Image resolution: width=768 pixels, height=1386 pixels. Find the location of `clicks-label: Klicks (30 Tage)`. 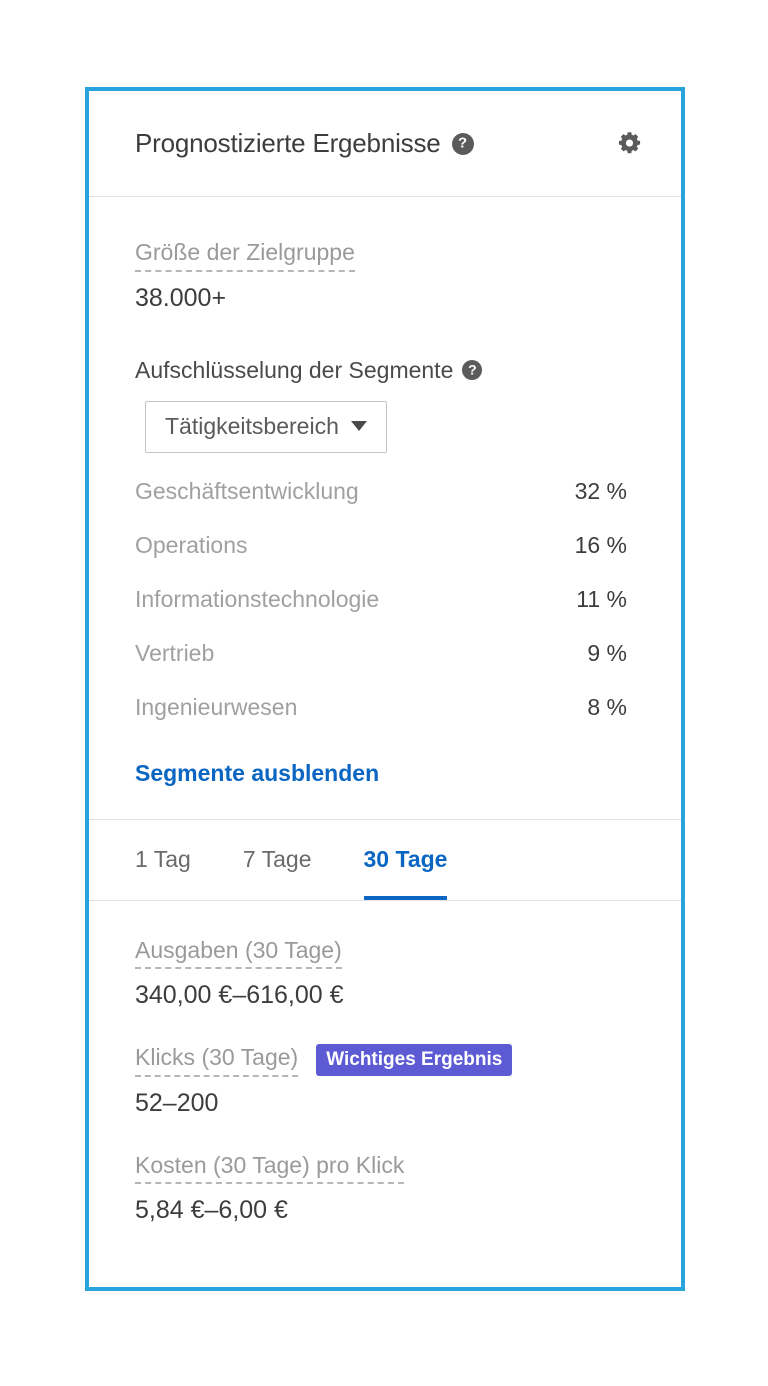

clicks-label: Klicks (30 Tage) is located at coordinates (217, 1060).